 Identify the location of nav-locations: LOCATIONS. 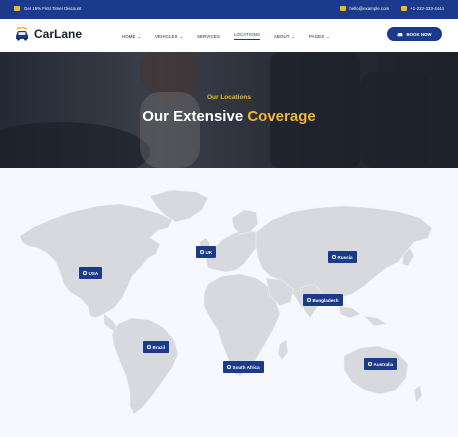
(246, 36).